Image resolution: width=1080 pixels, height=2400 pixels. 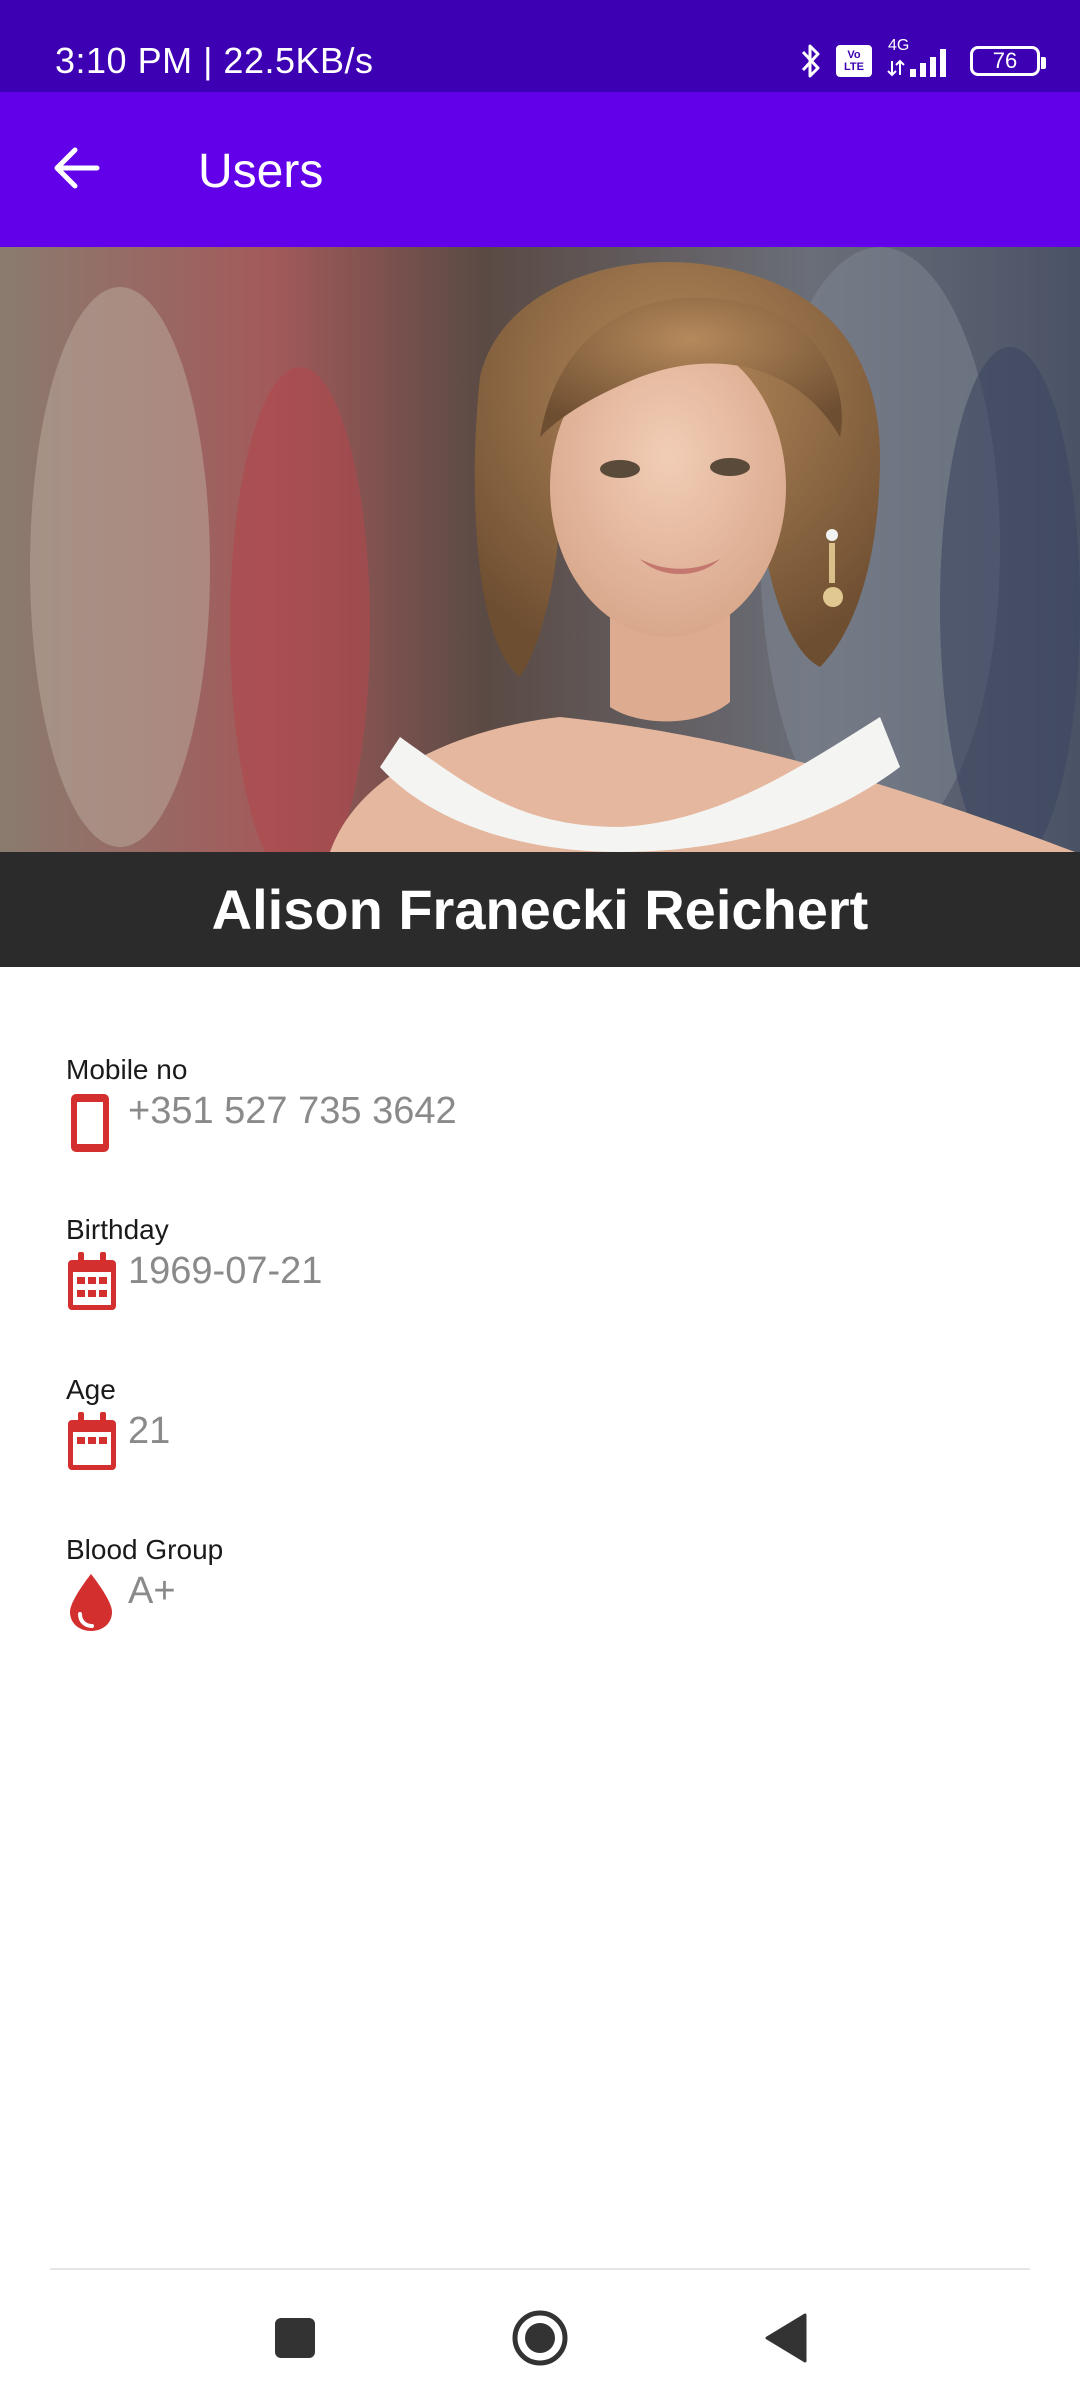 I want to click on signal-icon: 4G, so click(x=921, y=59).